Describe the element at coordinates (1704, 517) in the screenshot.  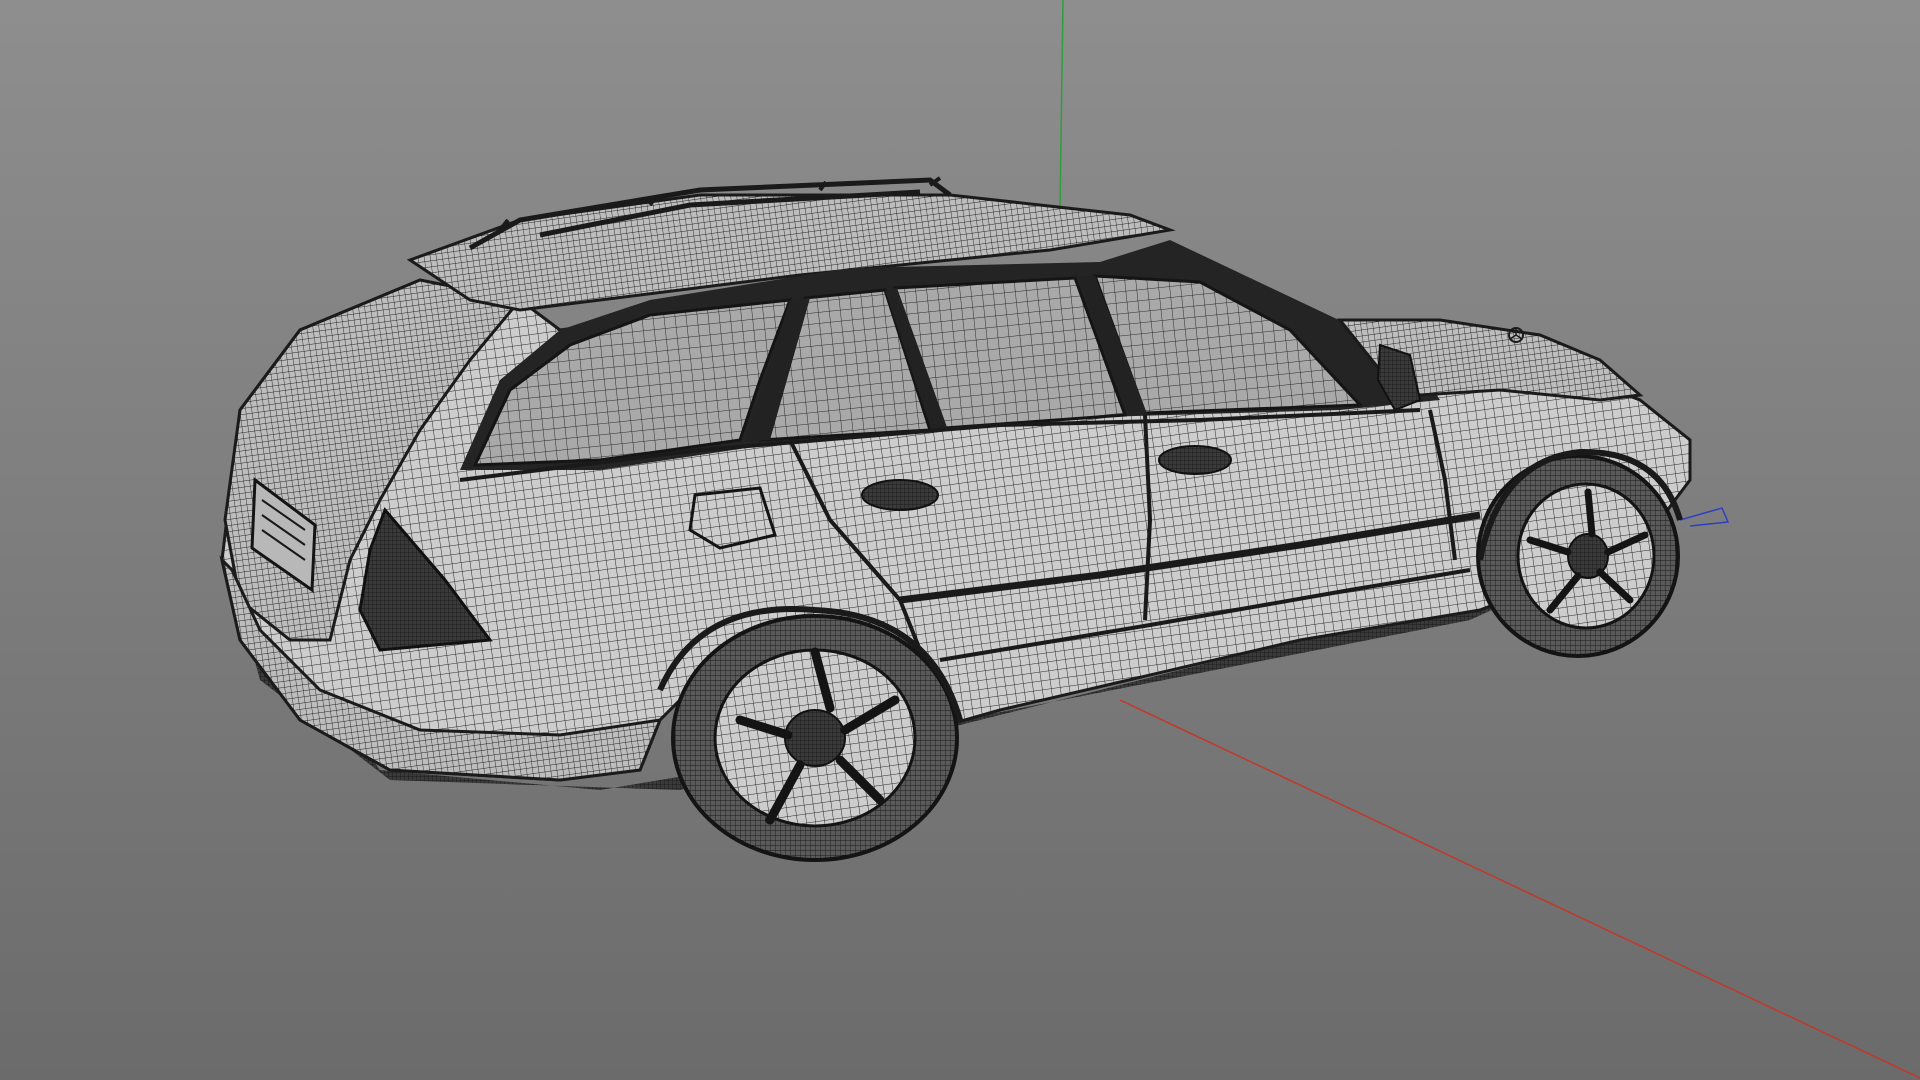
I see `z-axis-gizmo` at that location.